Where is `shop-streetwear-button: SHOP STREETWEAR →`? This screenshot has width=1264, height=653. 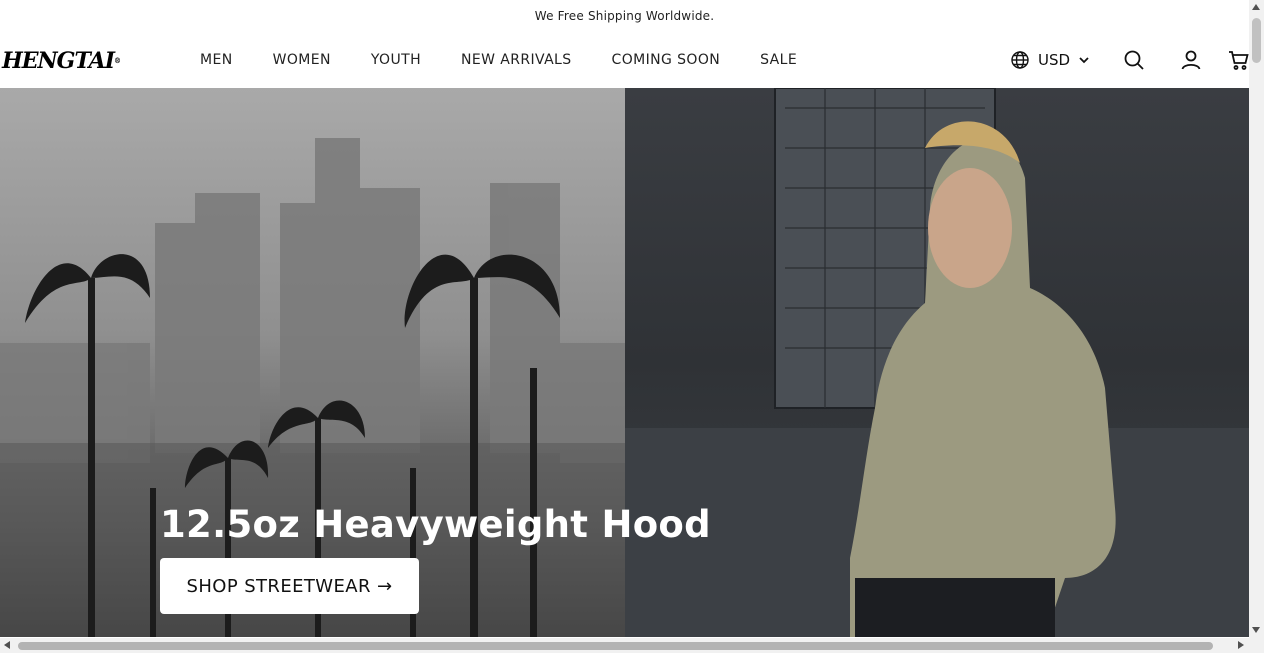
shop-streetwear-button: SHOP STREETWEAR → is located at coordinates (289, 586).